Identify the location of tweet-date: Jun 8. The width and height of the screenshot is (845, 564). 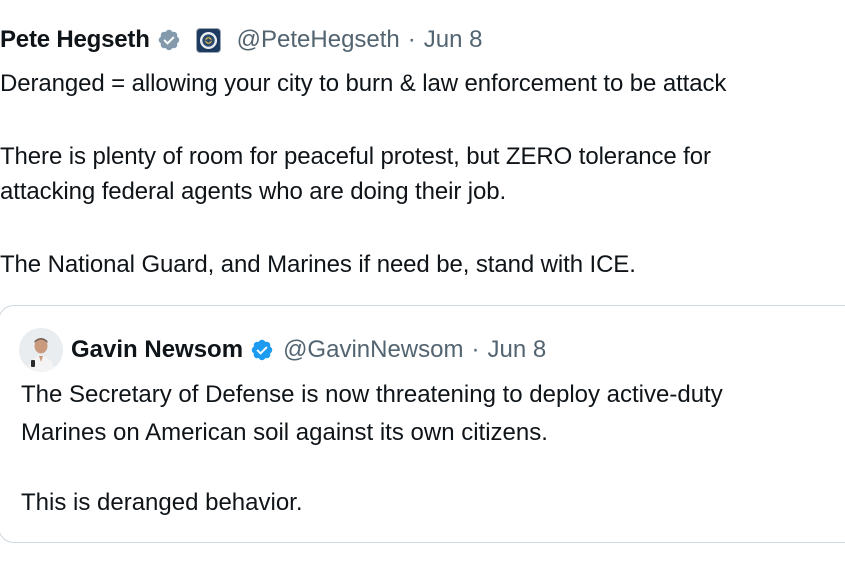
(453, 40).